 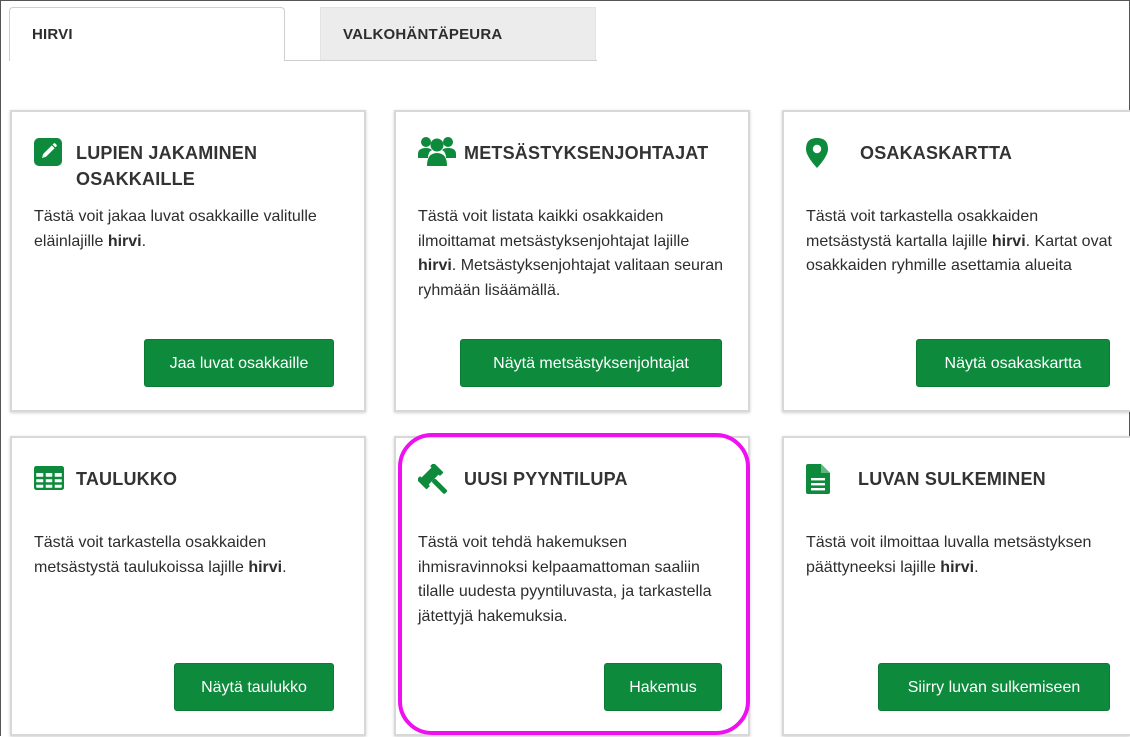 What do you see at coordinates (936, 153) in the screenshot?
I see `card-title: OSAKASKARTTA` at bounding box center [936, 153].